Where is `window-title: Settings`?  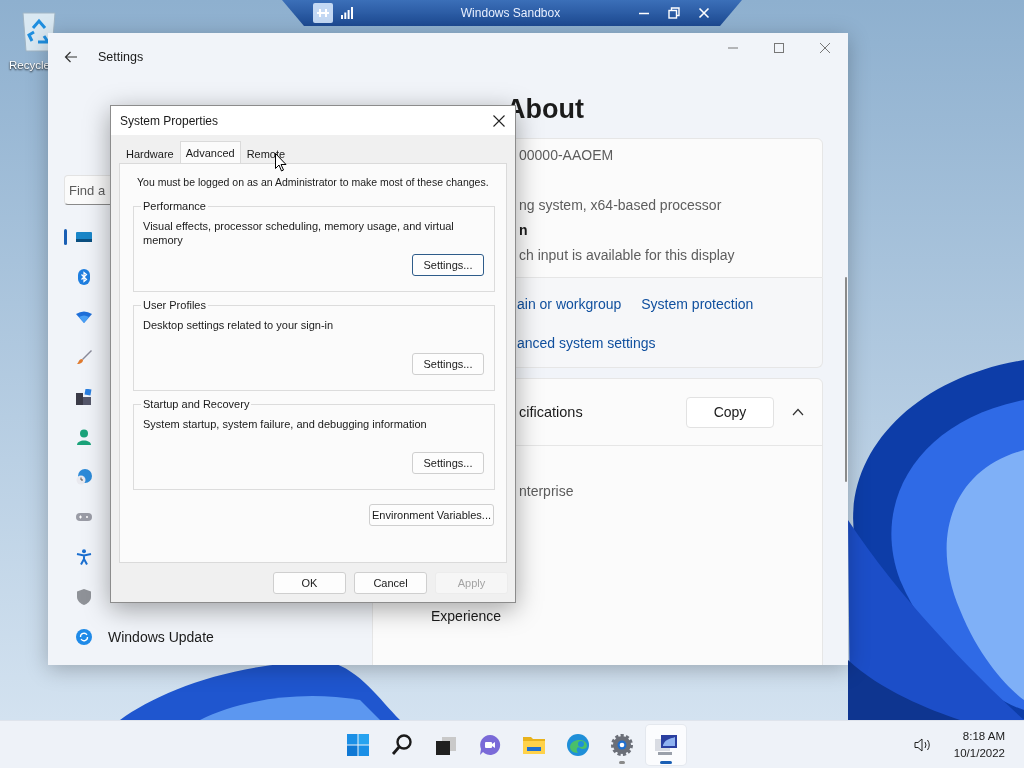 window-title: Settings is located at coordinates (121, 57).